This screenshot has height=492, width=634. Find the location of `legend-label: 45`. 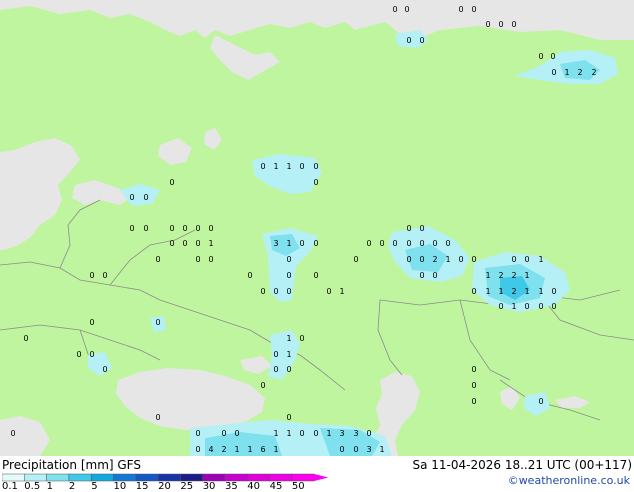

legend-label: 45 is located at coordinates (276, 486).